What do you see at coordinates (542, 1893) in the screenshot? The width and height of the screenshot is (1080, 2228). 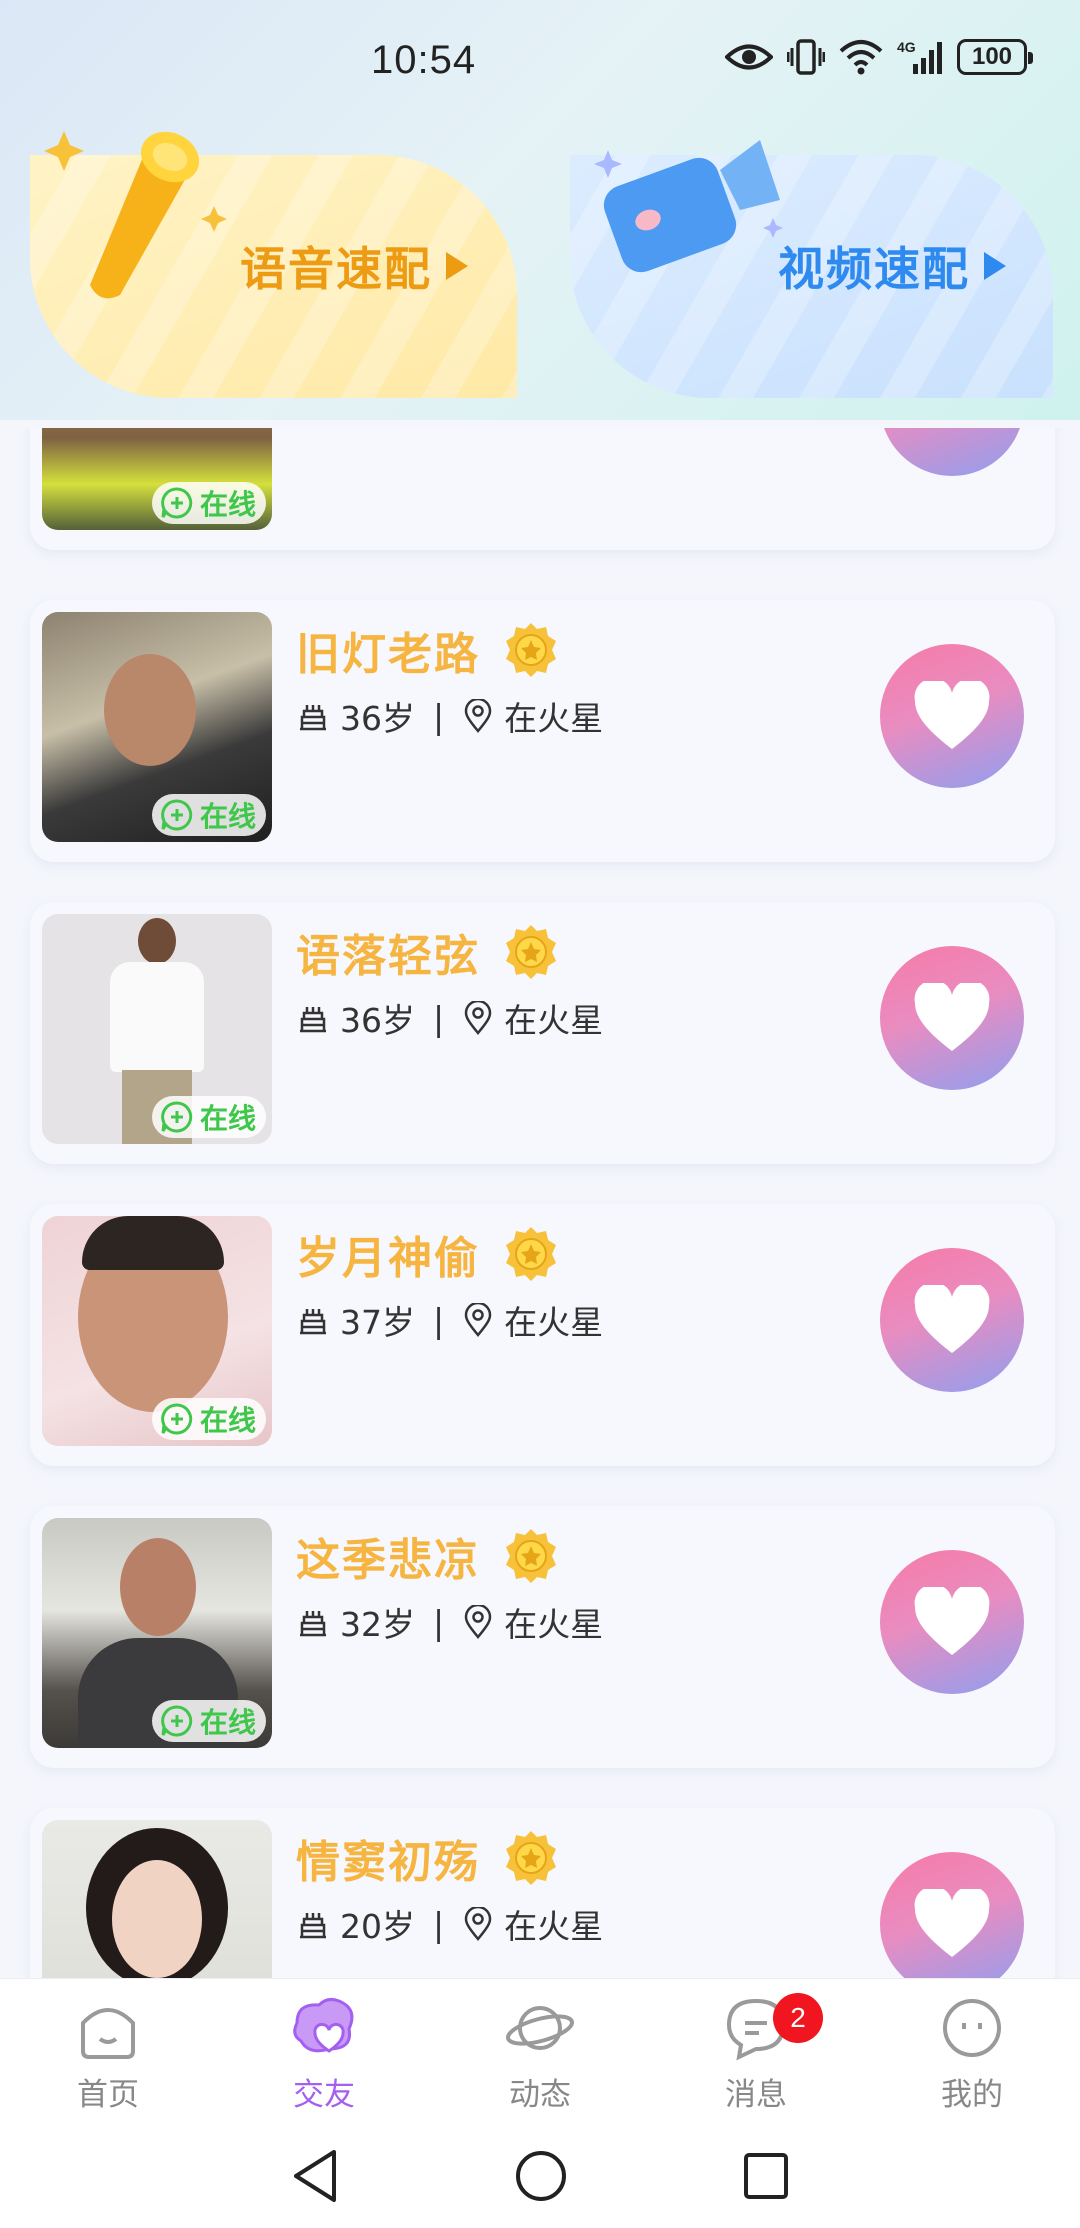 I see `user-card: 情窦初殇 20岁 | 在火星` at bounding box center [542, 1893].